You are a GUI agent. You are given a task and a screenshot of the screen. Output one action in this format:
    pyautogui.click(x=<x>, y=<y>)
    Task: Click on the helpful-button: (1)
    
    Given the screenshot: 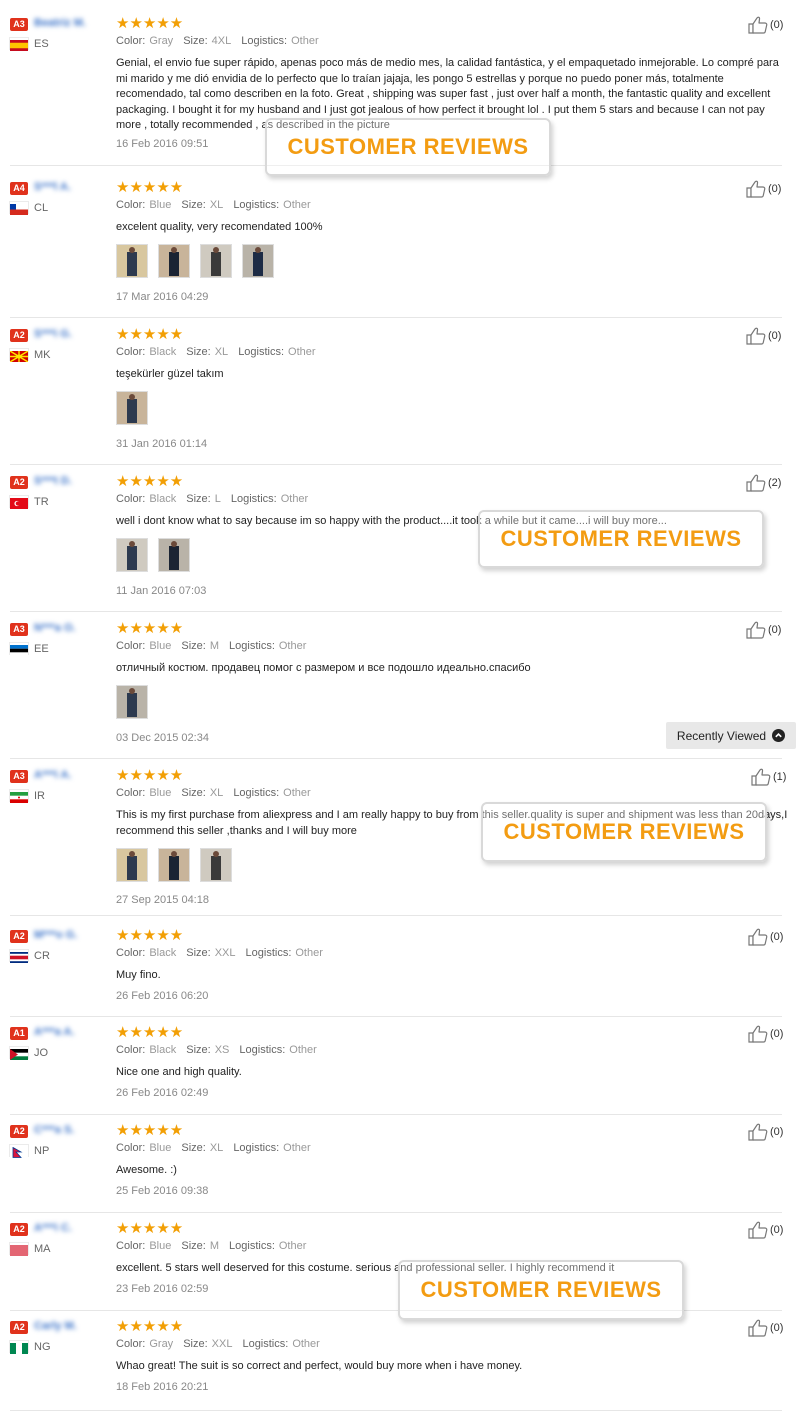 What is the action you would take?
    pyautogui.click(x=768, y=777)
    